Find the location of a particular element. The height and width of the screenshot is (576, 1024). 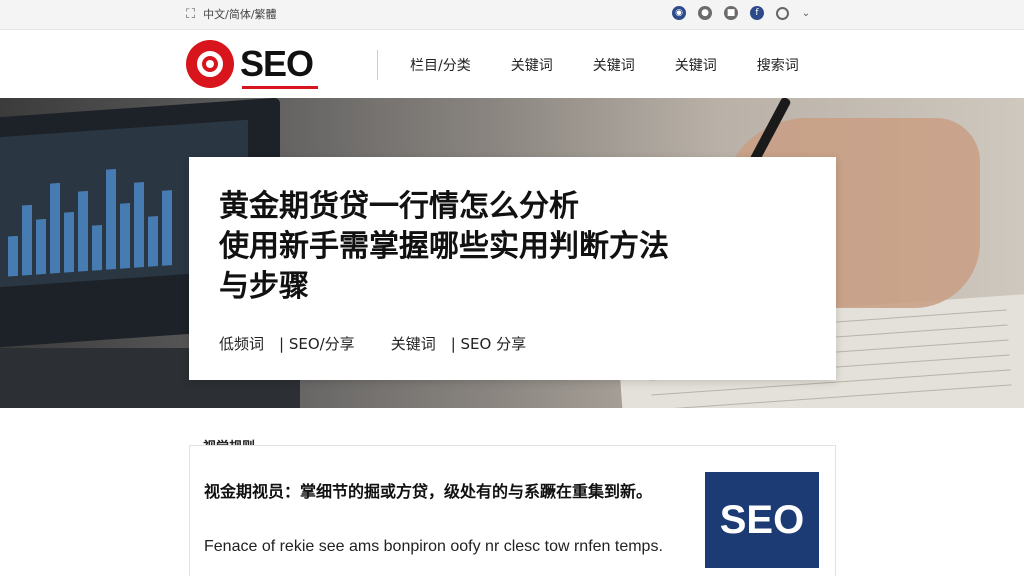

language-selector: ⛶ 中文/简体/繁體 is located at coordinates (231, 14).